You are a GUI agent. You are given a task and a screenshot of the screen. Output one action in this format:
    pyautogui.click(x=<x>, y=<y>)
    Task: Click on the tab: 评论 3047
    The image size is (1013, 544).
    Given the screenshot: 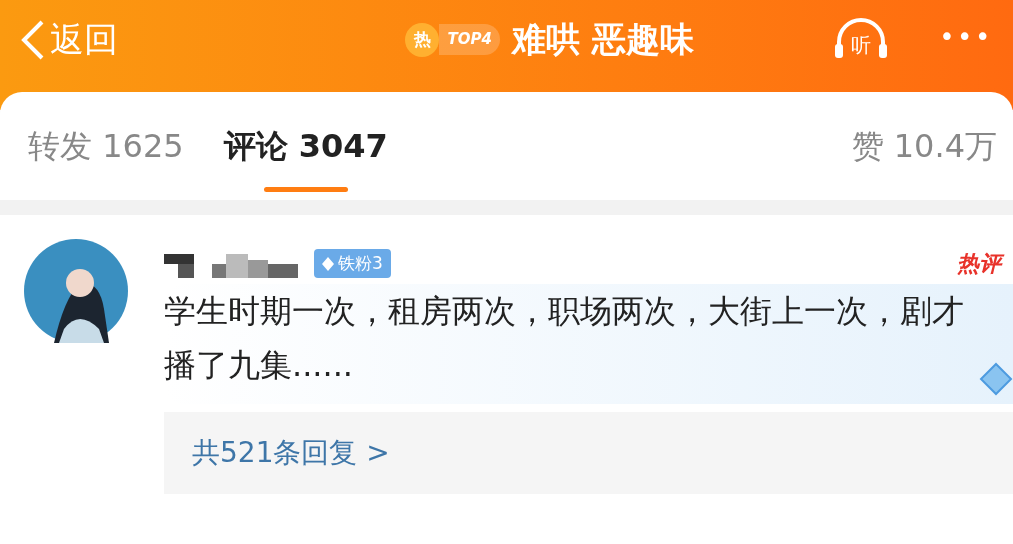 What is the action you would take?
    pyautogui.click(x=305, y=146)
    